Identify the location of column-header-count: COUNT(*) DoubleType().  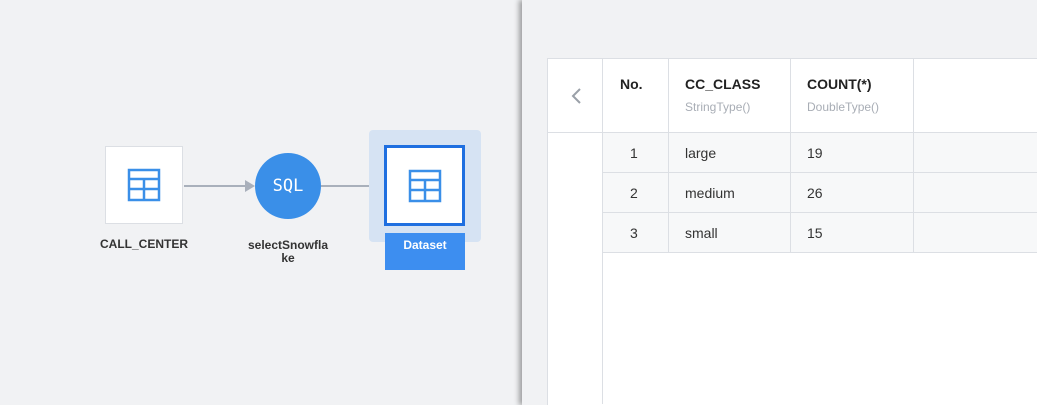
(852, 95).